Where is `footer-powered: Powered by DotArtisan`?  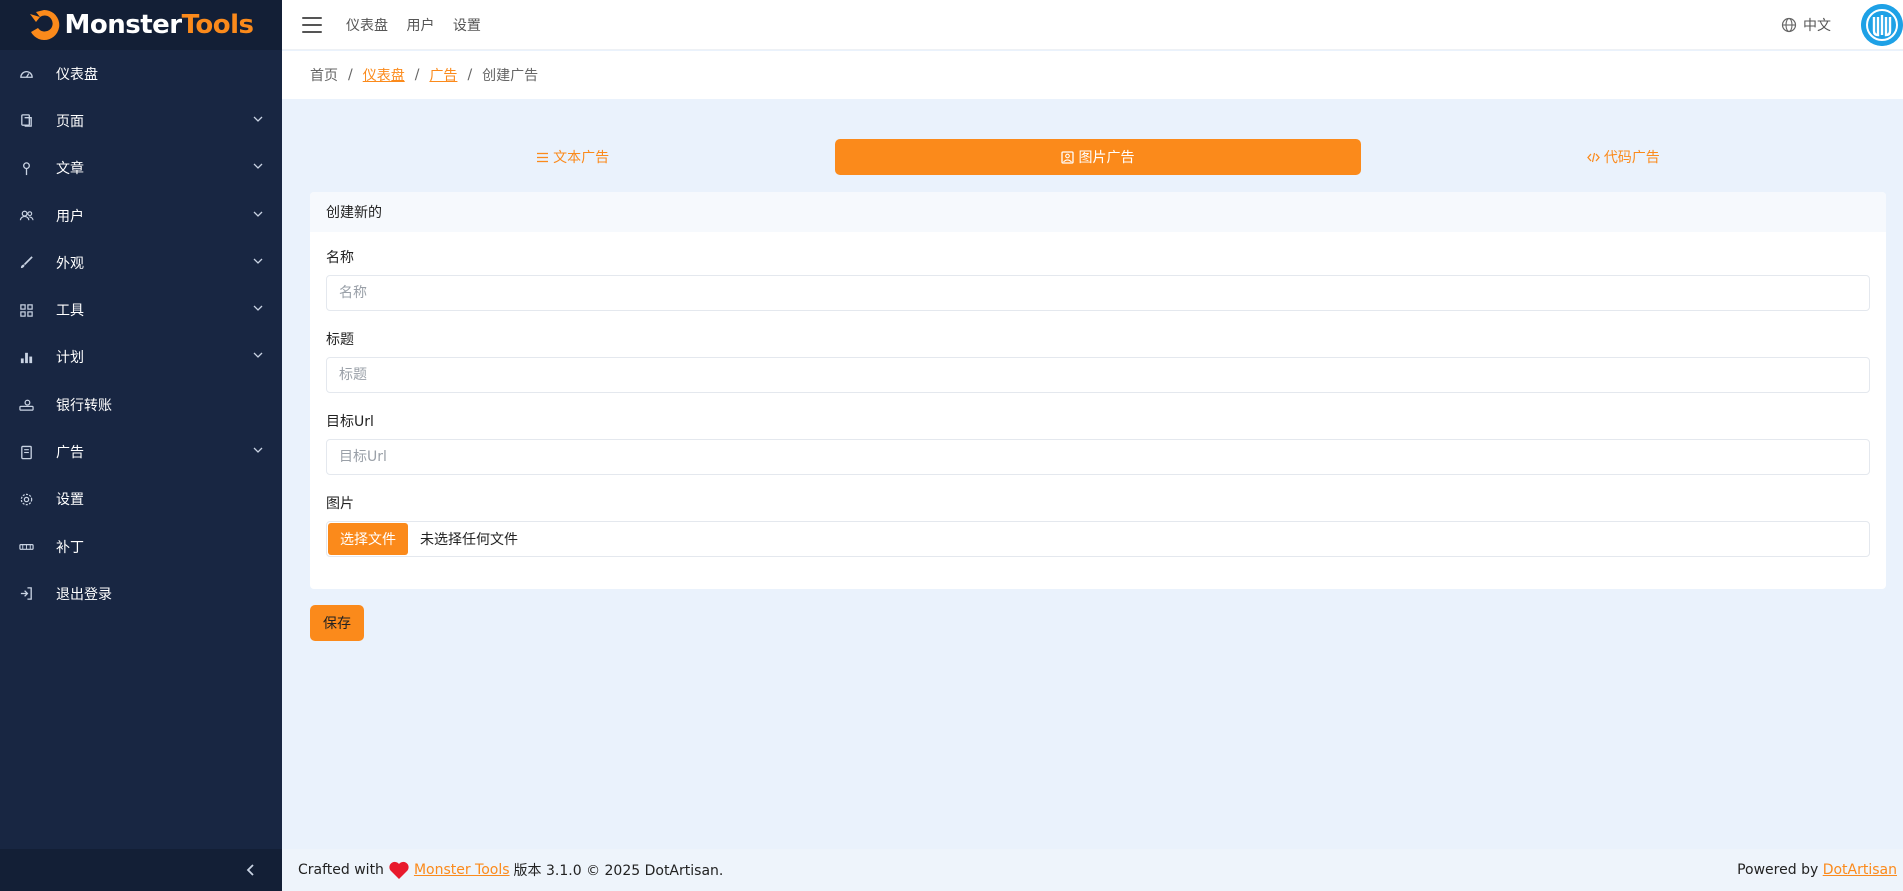 footer-powered: Powered by DotArtisan is located at coordinates (1817, 870).